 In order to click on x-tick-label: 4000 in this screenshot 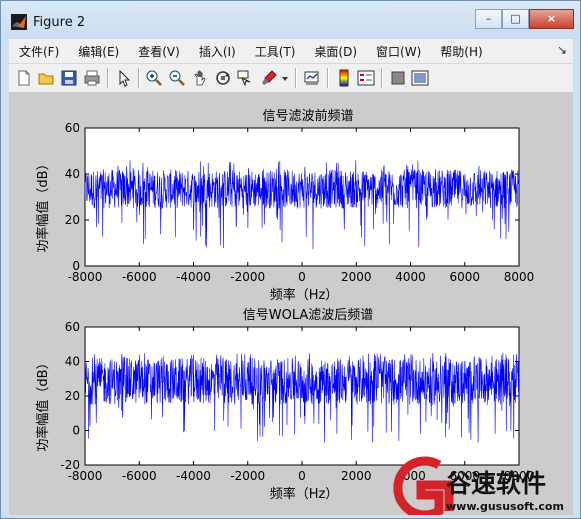, I will do `click(410, 277)`.